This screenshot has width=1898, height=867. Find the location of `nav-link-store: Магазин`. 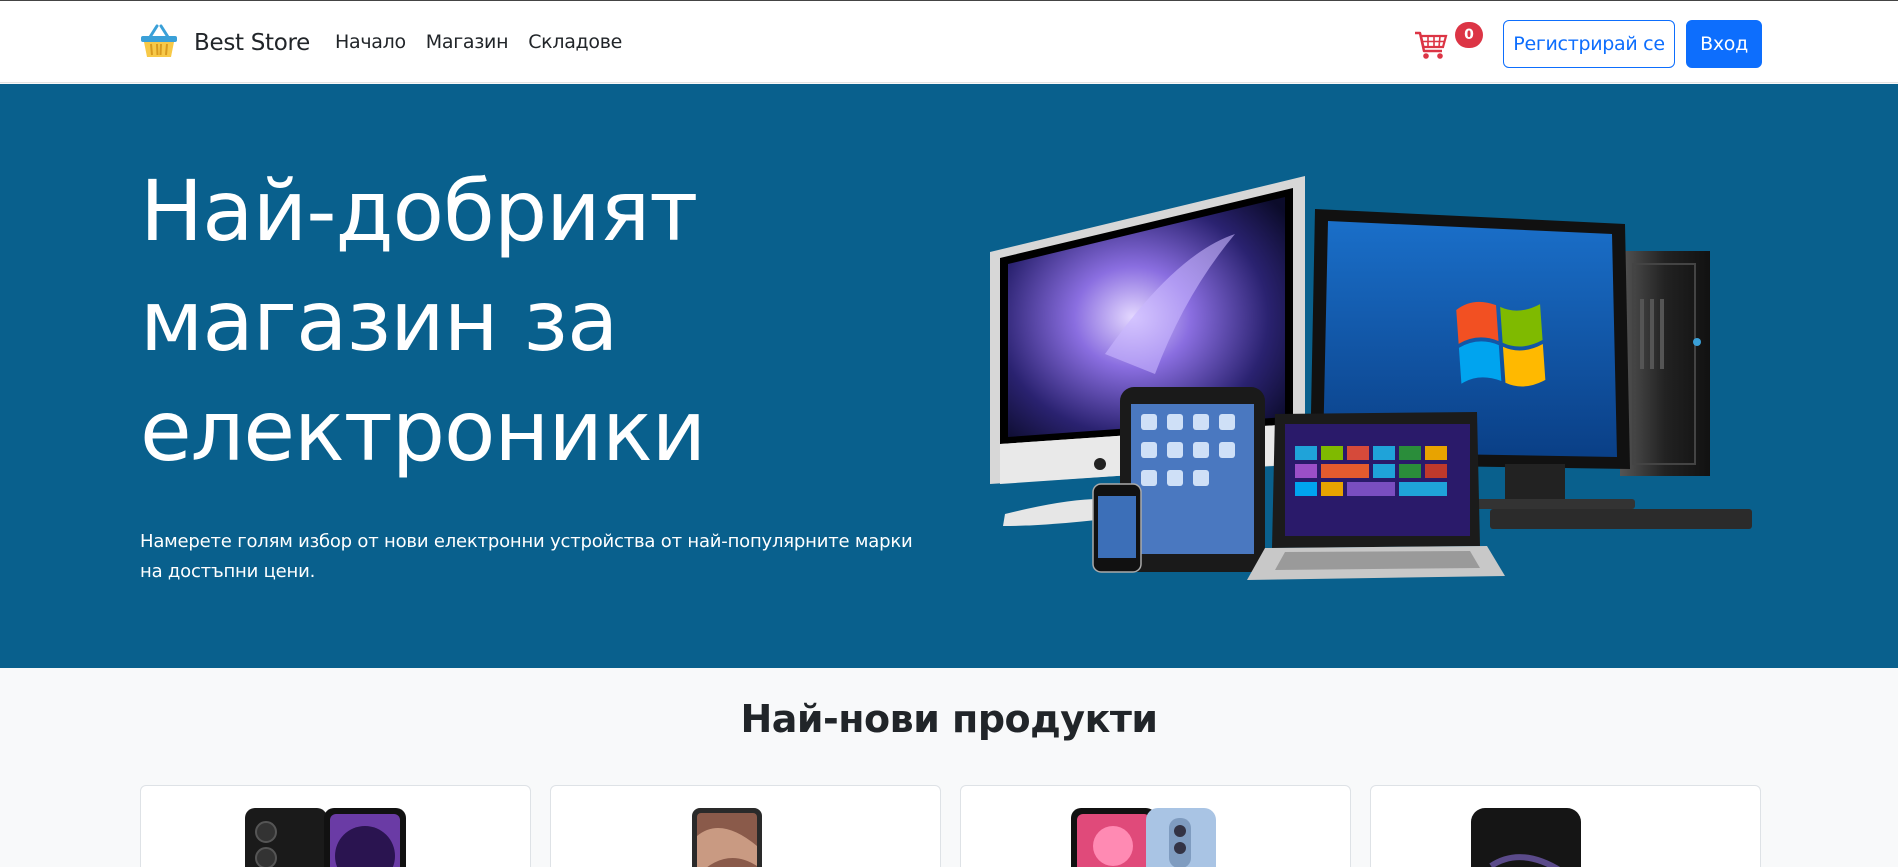

nav-link-store: Магазин is located at coordinates (467, 42).